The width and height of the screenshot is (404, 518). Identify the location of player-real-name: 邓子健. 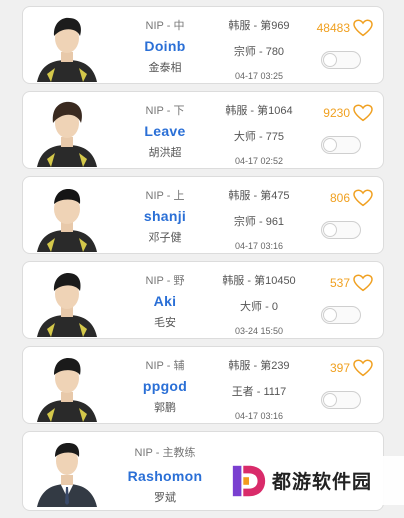
(165, 238).